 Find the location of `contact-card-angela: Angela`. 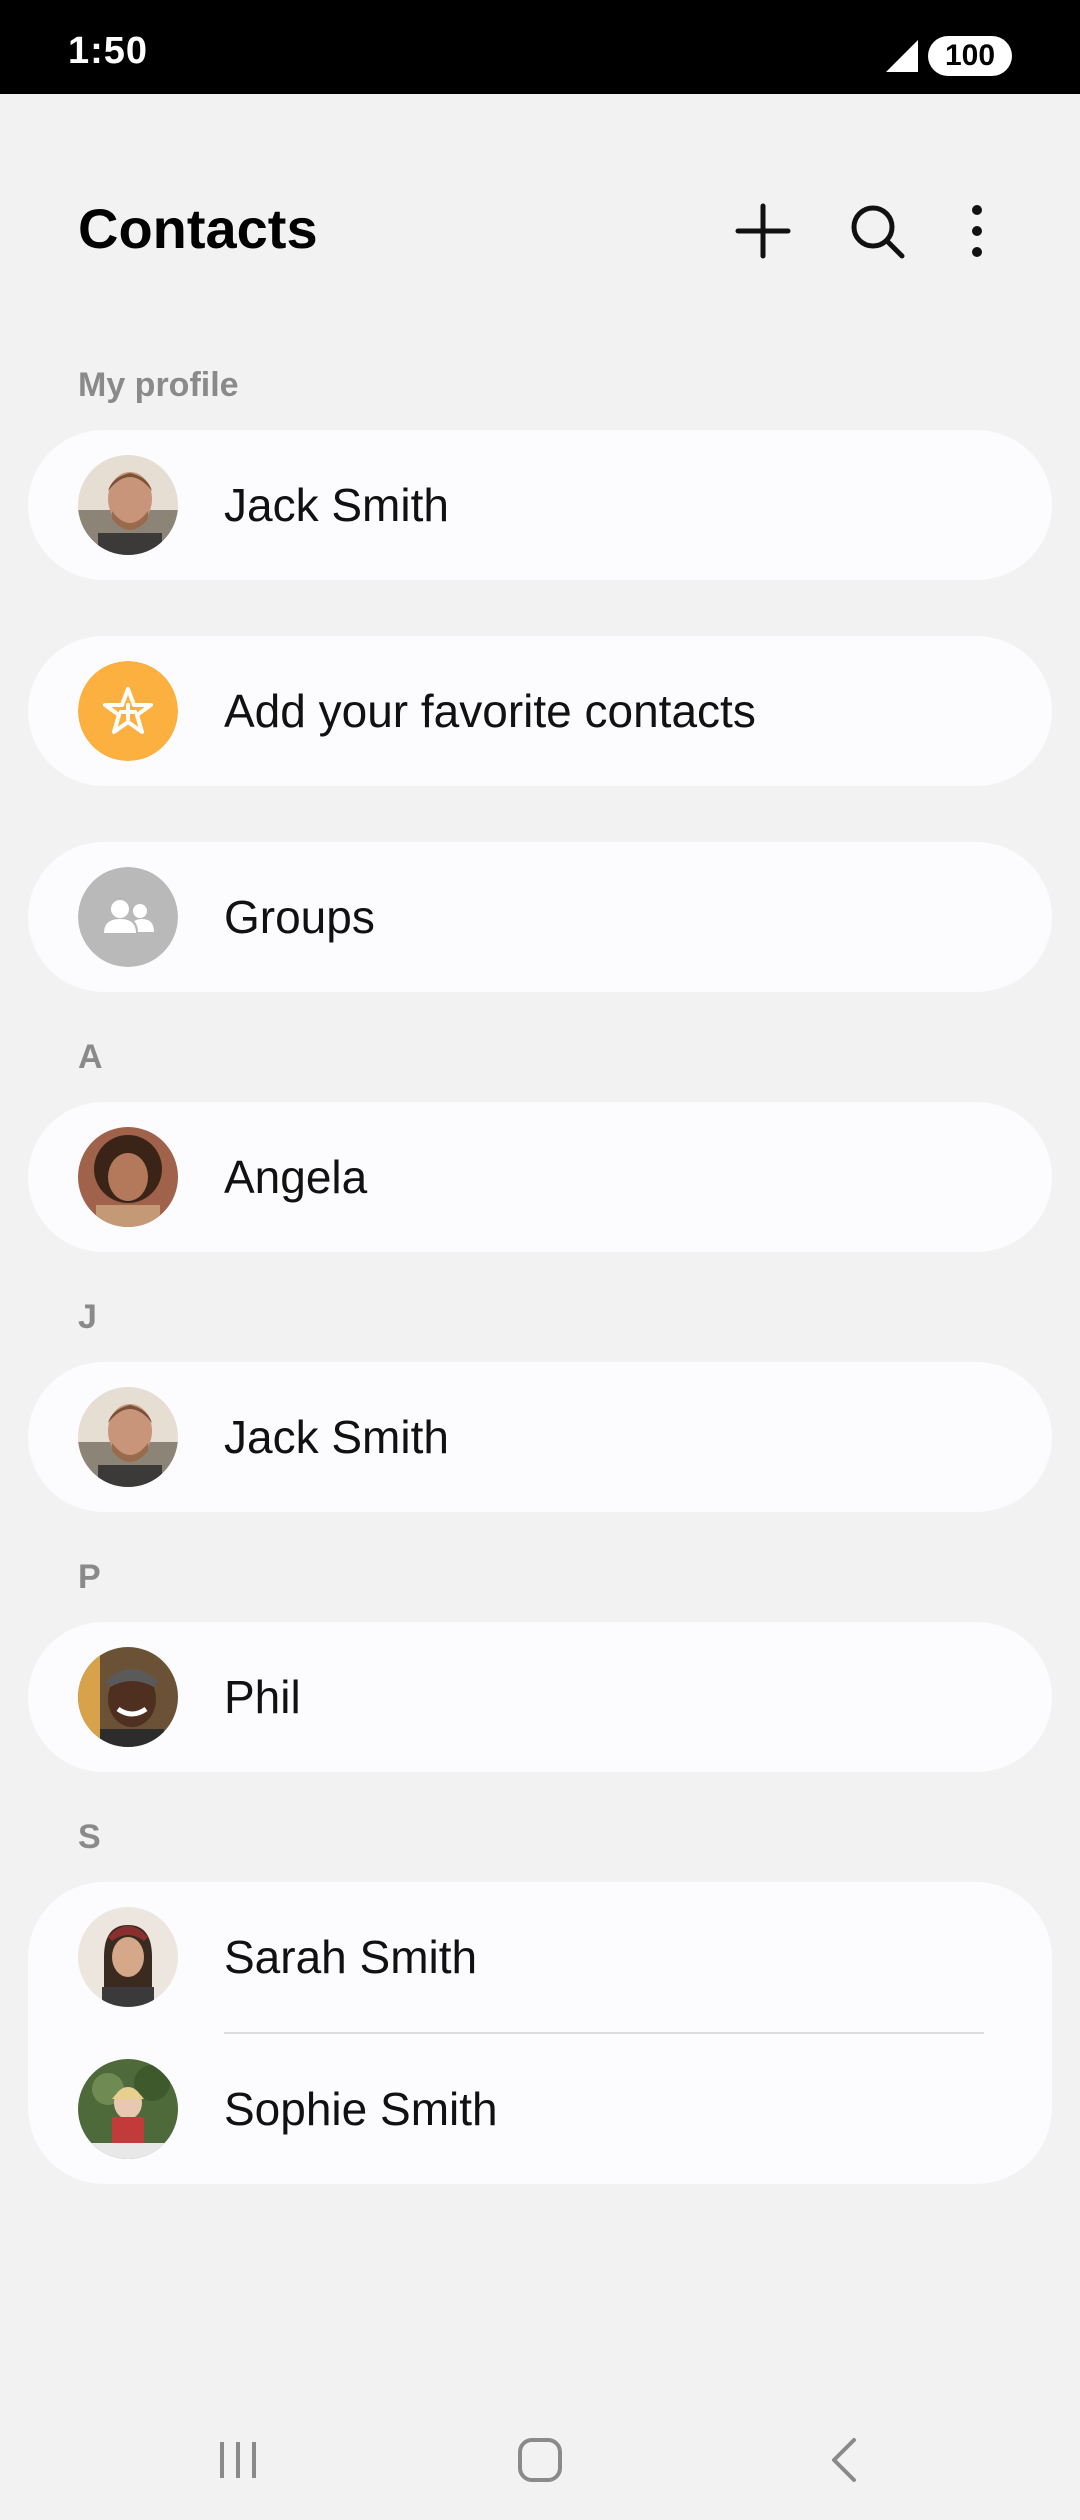

contact-card-angela: Angela is located at coordinates (540, 1177).